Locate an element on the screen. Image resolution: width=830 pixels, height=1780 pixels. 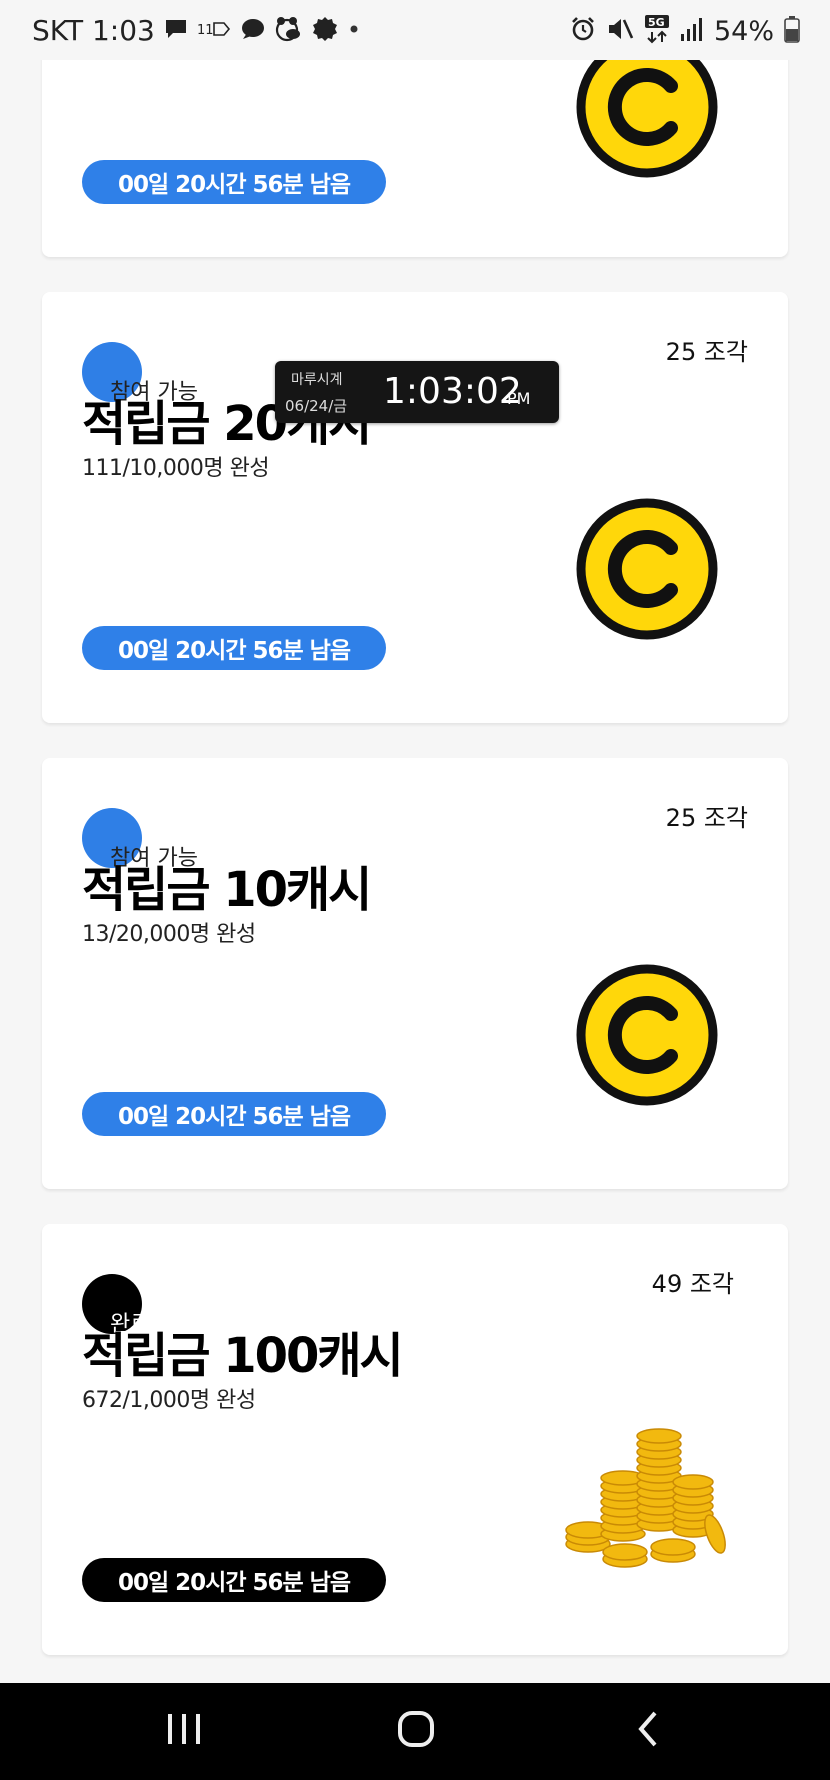
status-bar: SKT 1:03 11 5G 54% is located at coordinates (415, 30).